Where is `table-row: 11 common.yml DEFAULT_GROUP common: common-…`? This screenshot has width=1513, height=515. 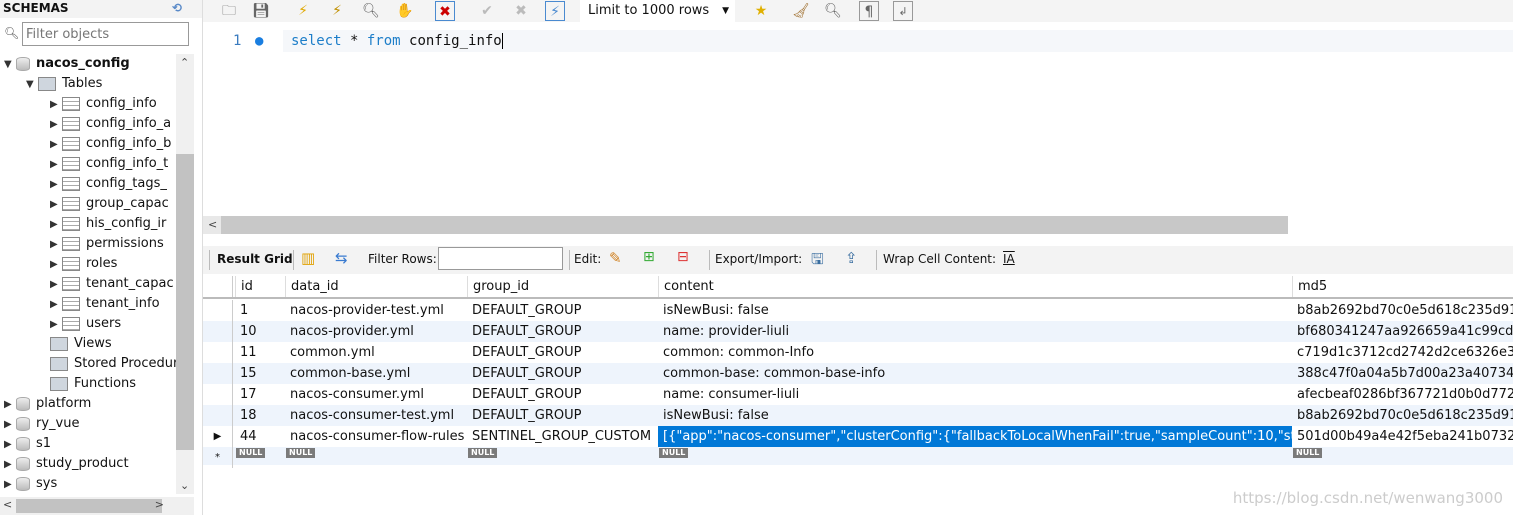 table-row: 11 common.yml DEFAULT_GROUP common: common-… is located at coordinates (858, 352).